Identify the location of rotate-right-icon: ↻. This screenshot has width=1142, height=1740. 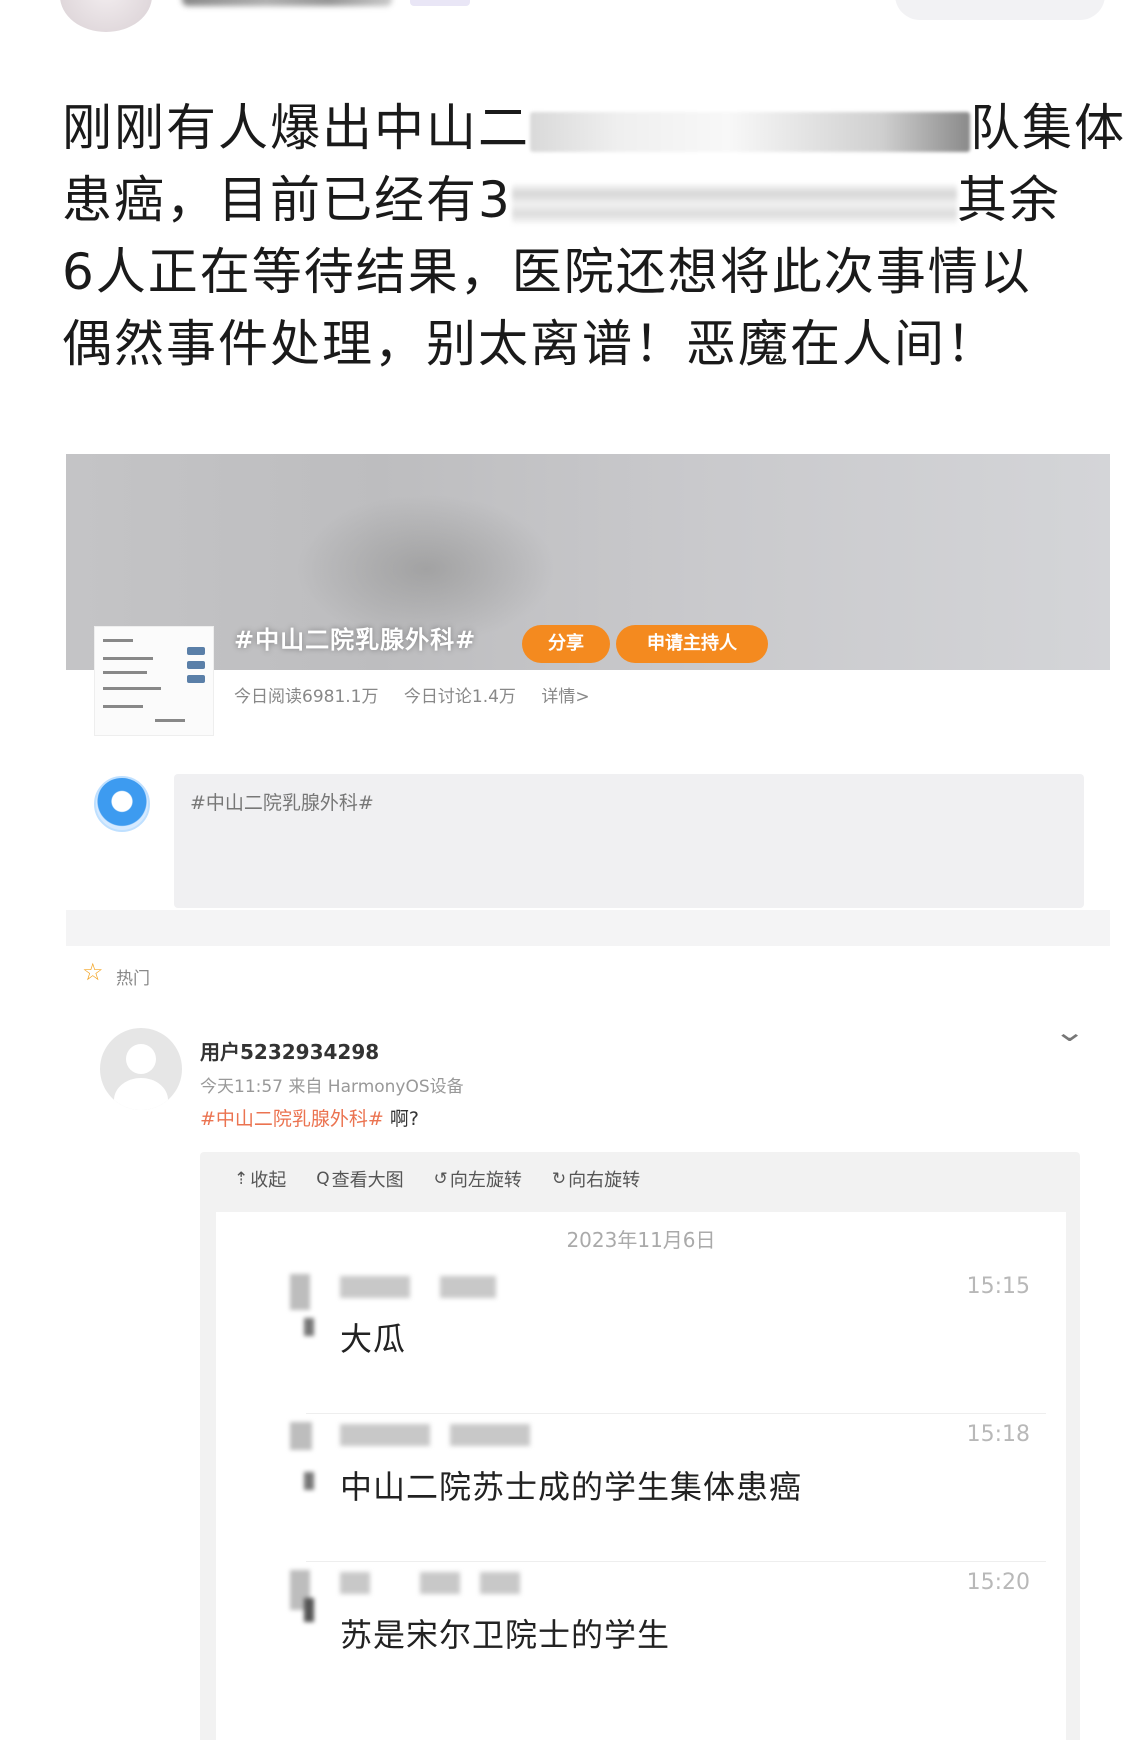
(559, 1179).